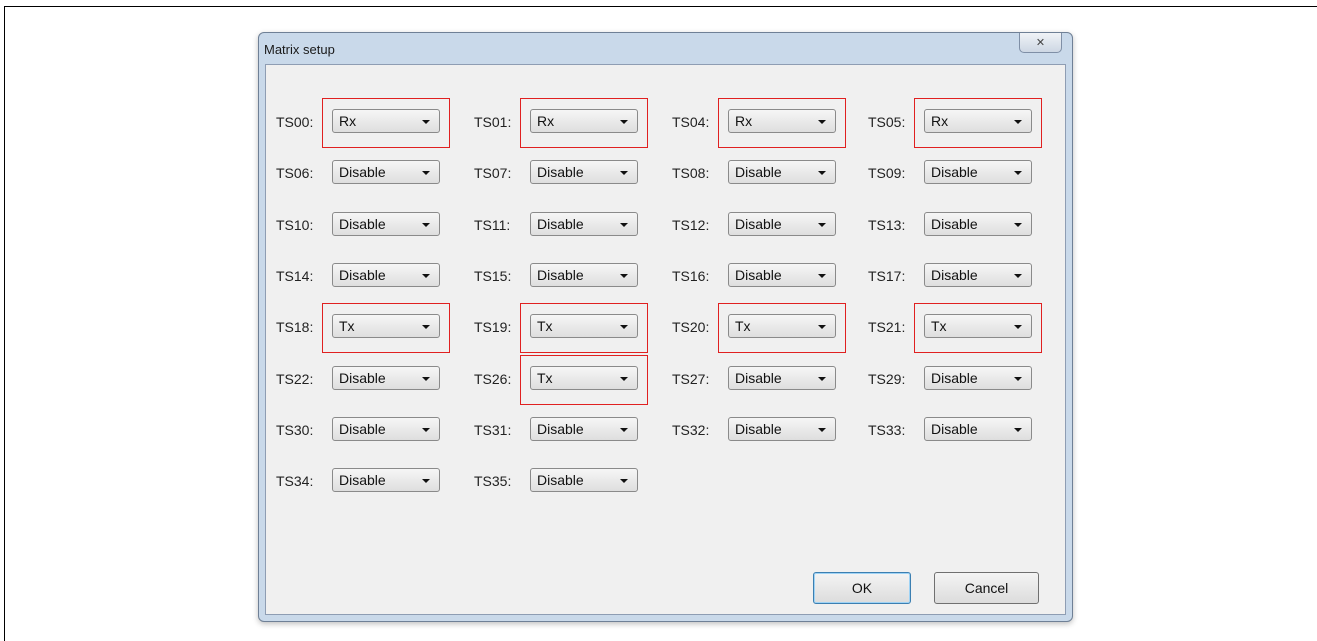  What do you see at coordinates (295, 225) in the screenshot?
I see `slot-label: TS10:` at bounding box center [295, 225].